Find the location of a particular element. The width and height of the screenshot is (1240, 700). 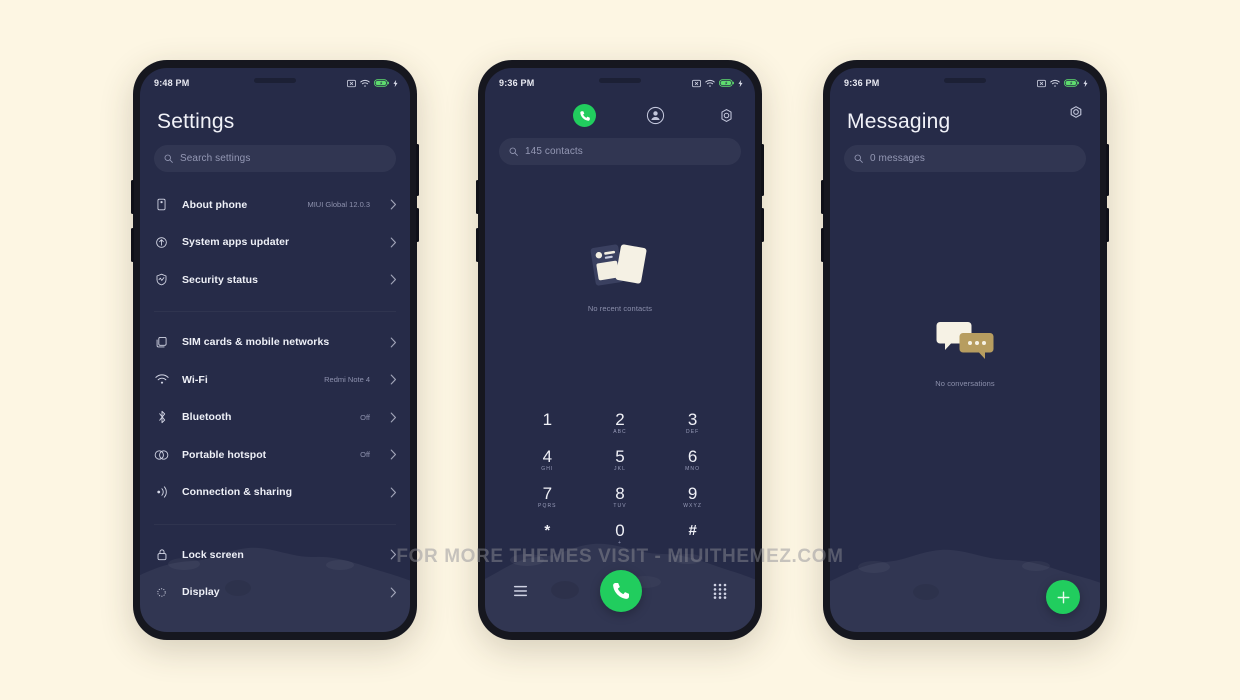

dial-key-letters: PQRS is located at coordinates (547, 506).